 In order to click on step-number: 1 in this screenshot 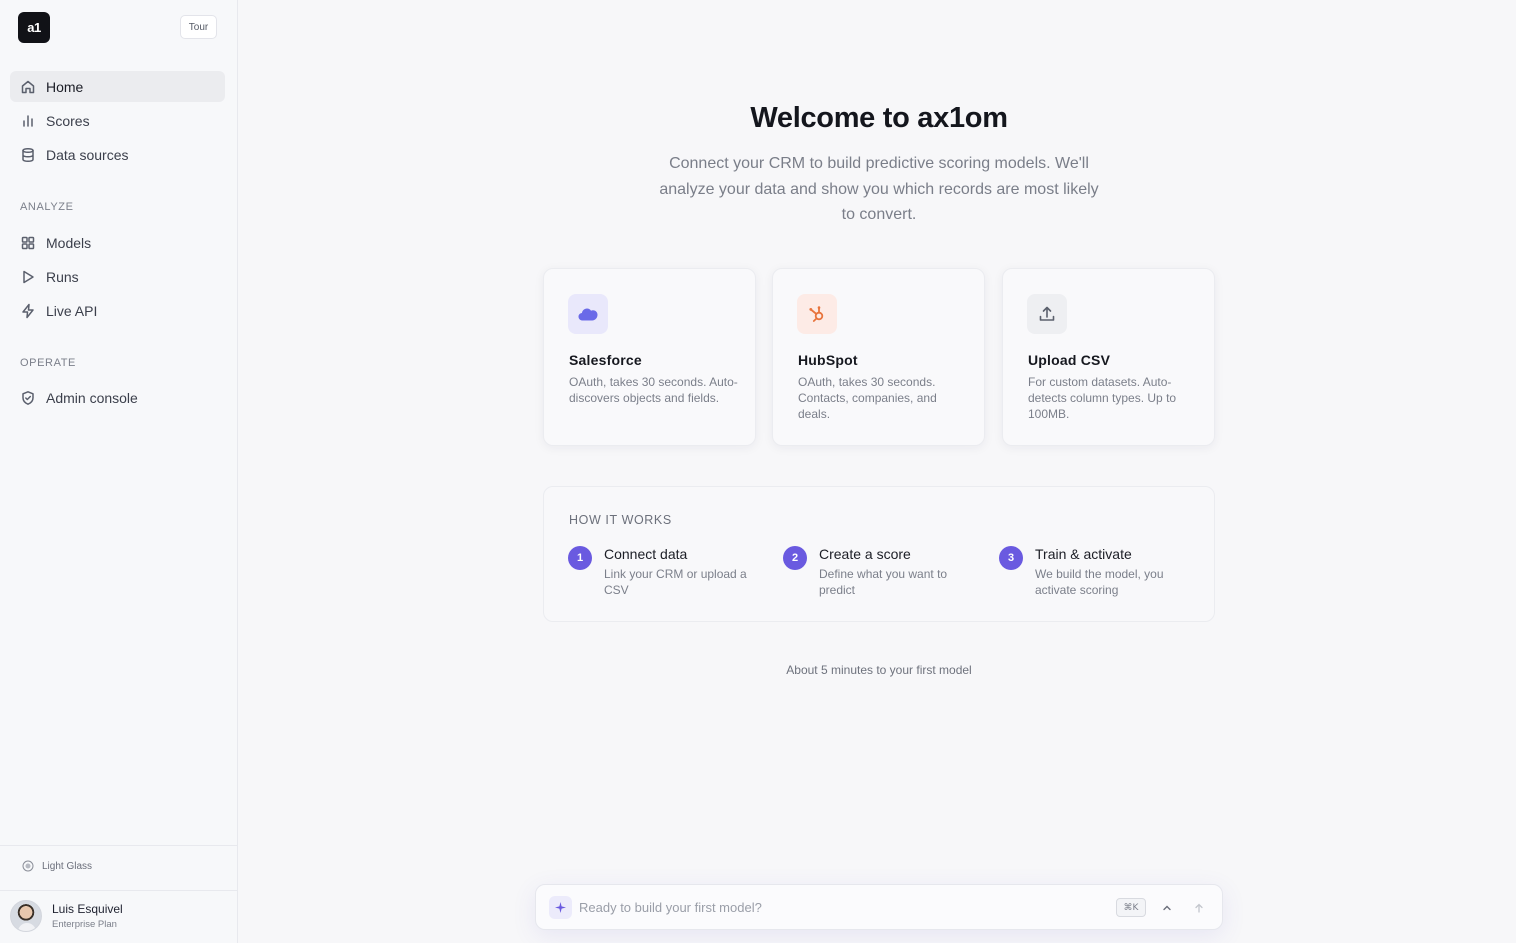, I will do `click(580, 558)`.